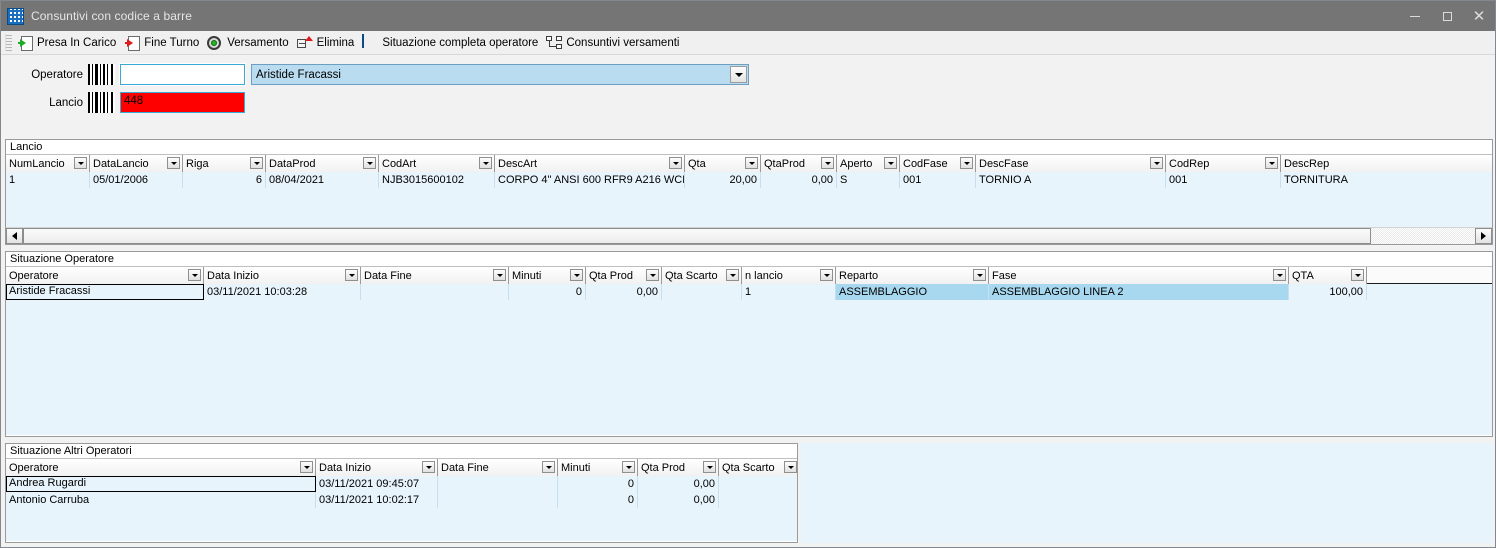 This screenshot has width=1496, height=548. I want to click on column-header: Minuti, so click(547, 275).